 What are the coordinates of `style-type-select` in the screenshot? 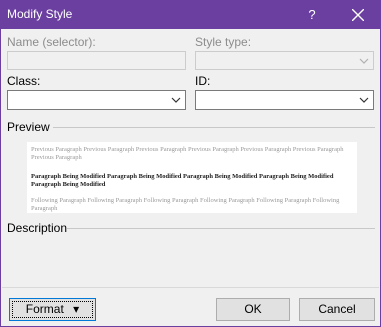 It's located at (284, 60).